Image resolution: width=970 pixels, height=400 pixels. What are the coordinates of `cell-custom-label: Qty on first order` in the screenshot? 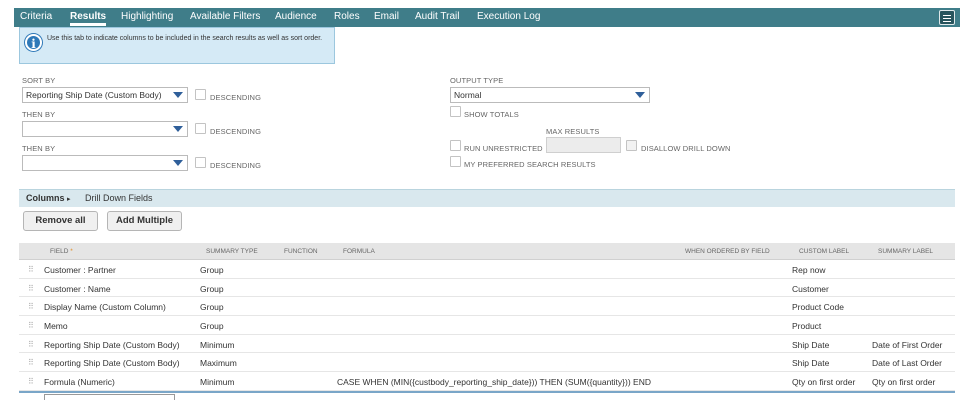 It's located at (824, 382).